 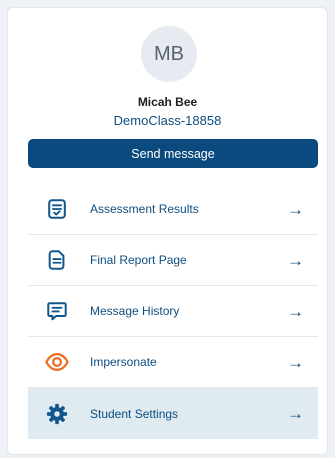 What do you see at coordinates (57, 311) in the screenshot?
I see `message-icon` at bounding box center [57, 311].